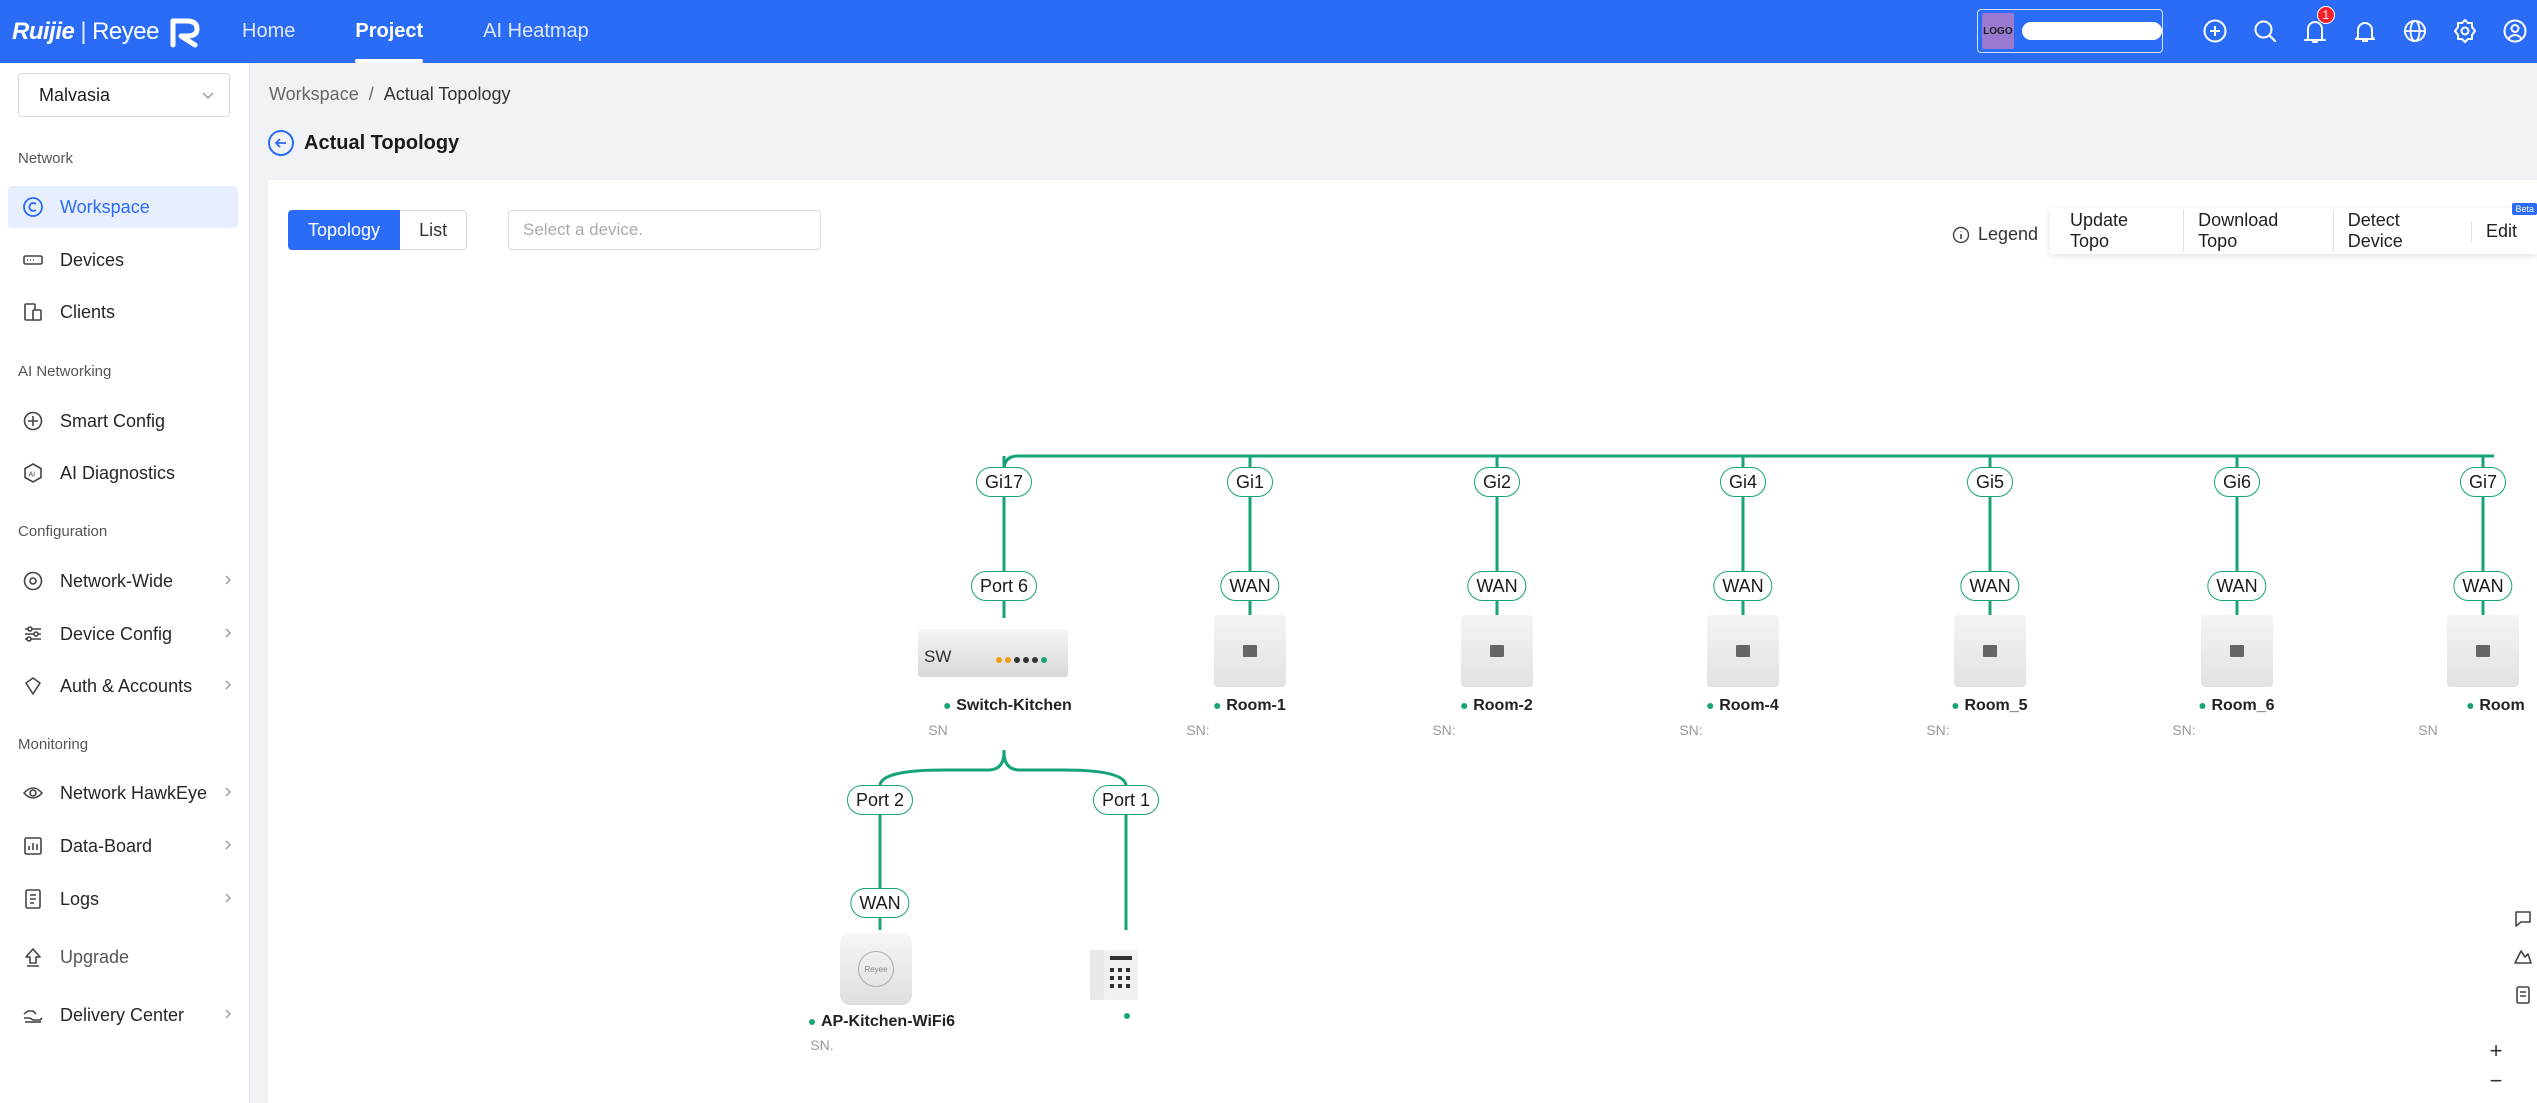 This screenshot has height=1103, width=2537. Describe the element at coordinates (822, 1045) in the screenshot. I see `device-sn: SN.` at that location.